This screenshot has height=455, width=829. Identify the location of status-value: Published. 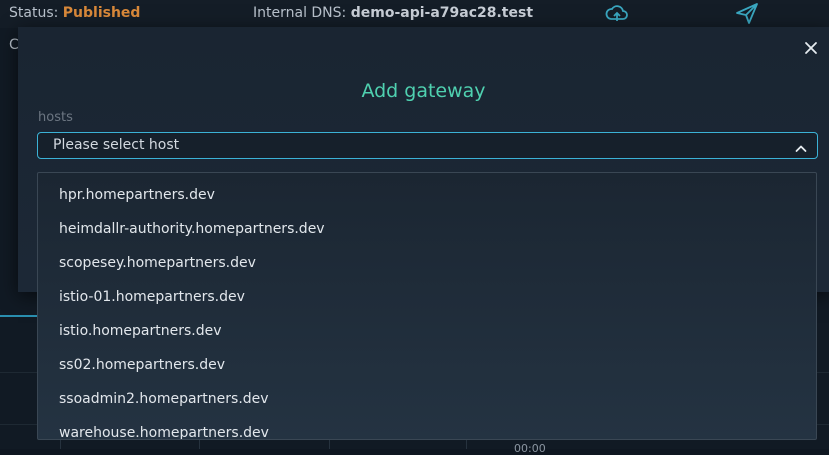
(101, 13).